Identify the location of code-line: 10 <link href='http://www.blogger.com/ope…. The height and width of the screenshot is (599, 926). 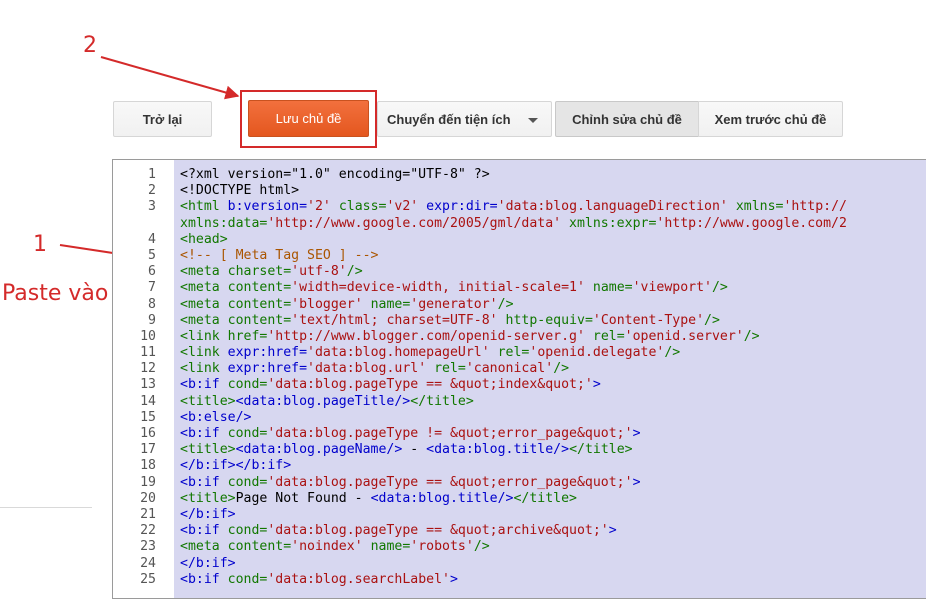
(519, 337).